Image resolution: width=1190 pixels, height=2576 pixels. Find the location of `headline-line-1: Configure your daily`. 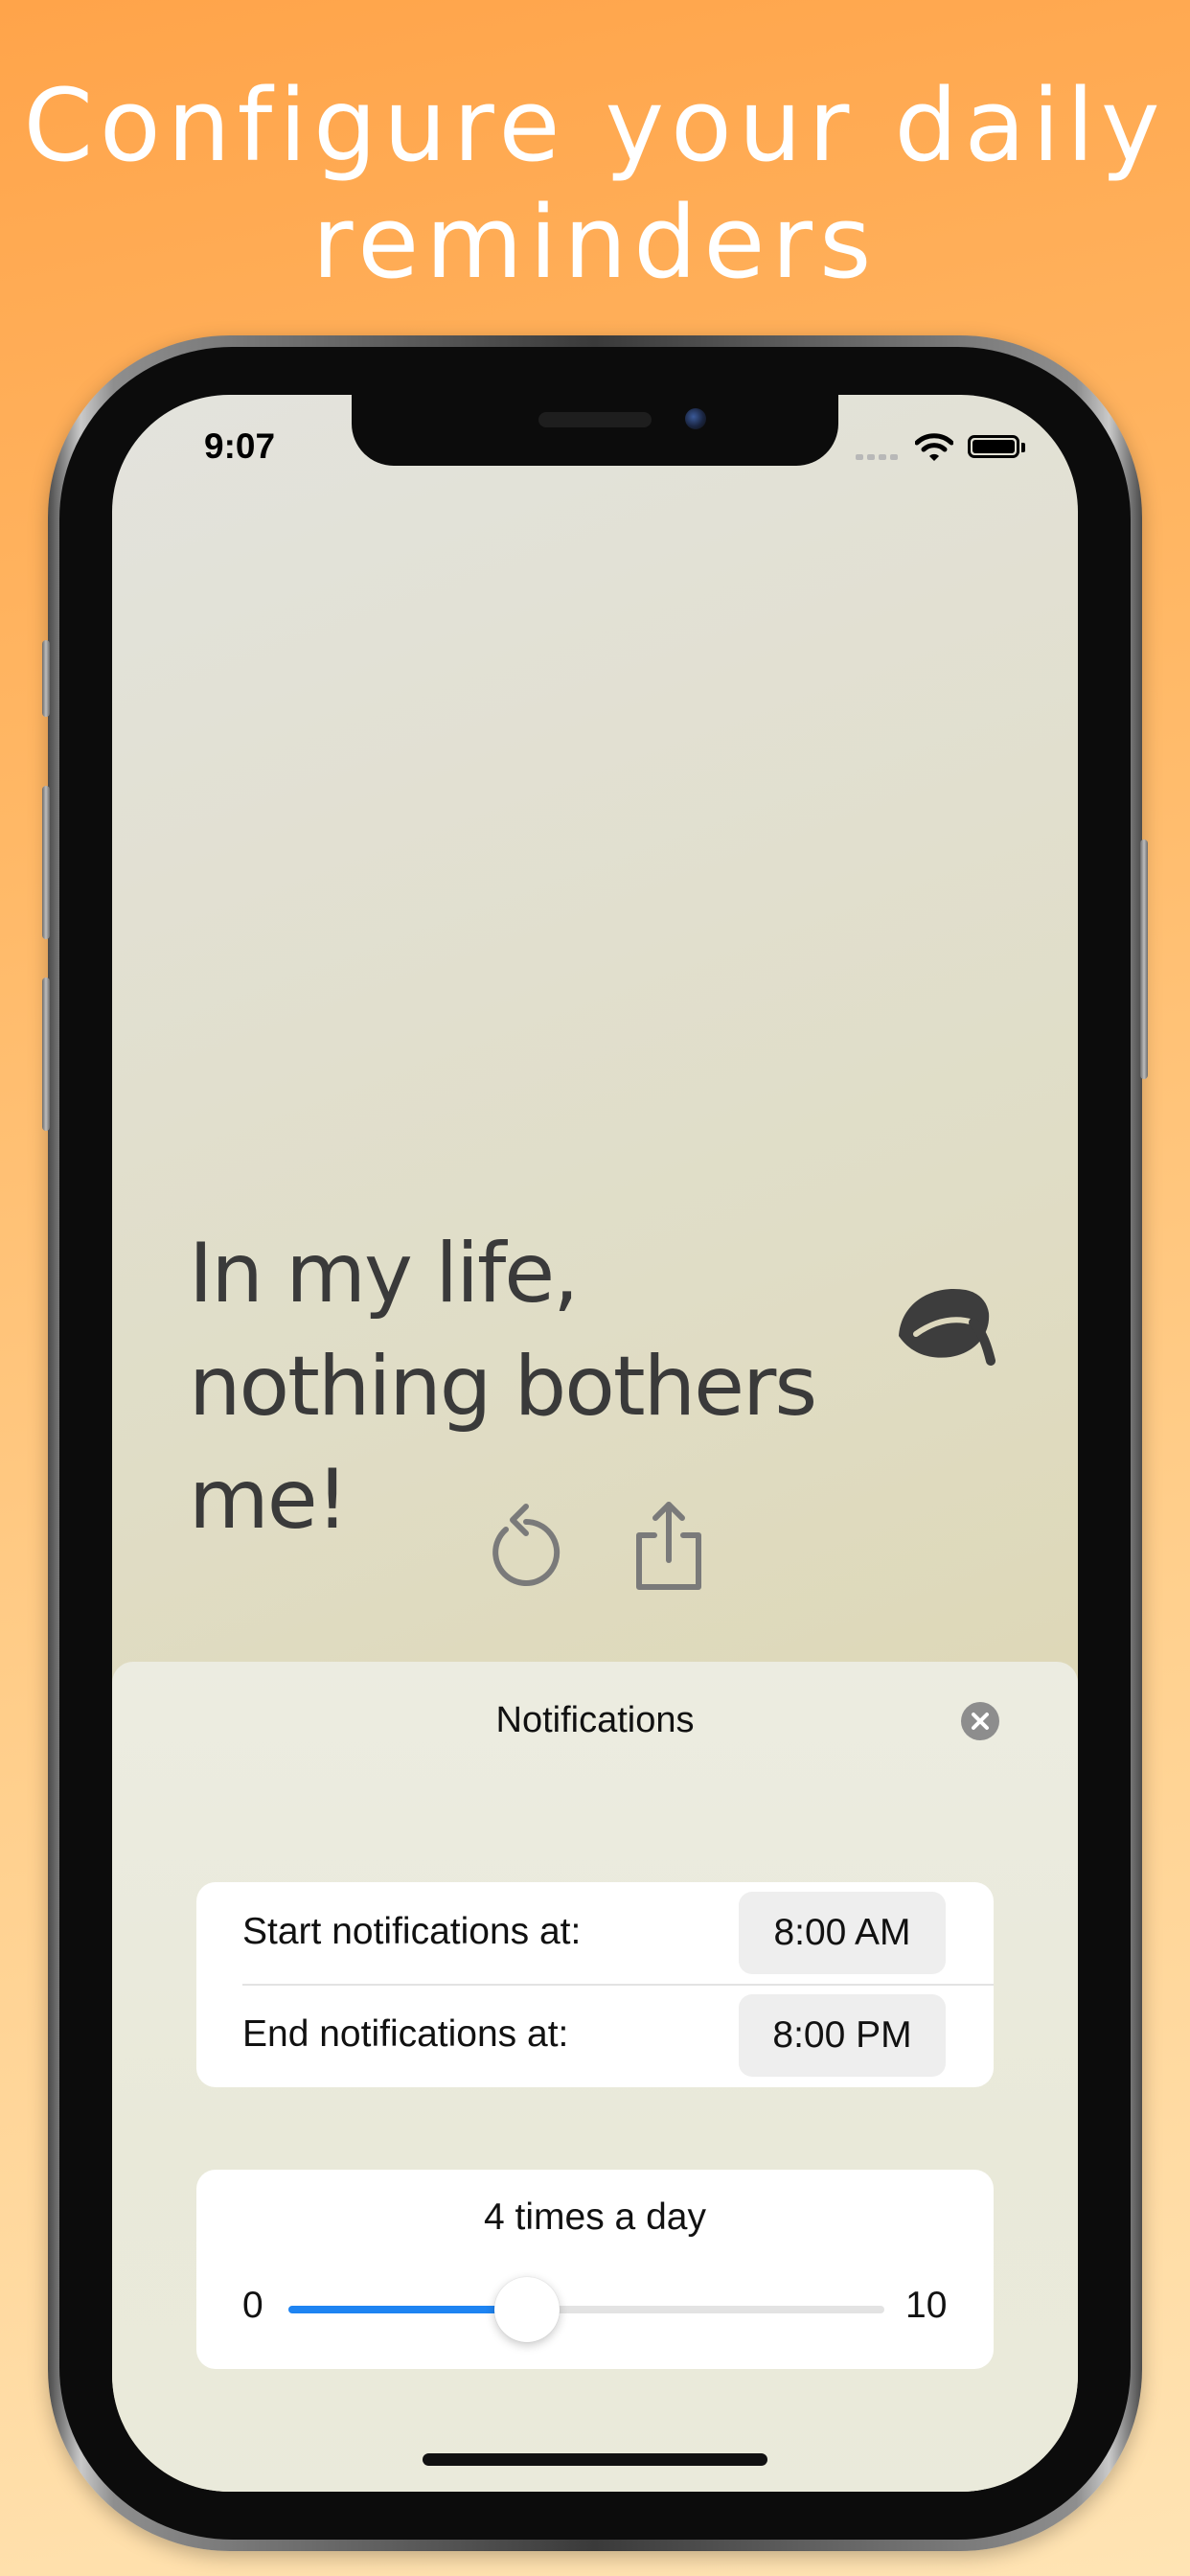

headline-line-1: Configure your daily is located at coordinates (595, 126).